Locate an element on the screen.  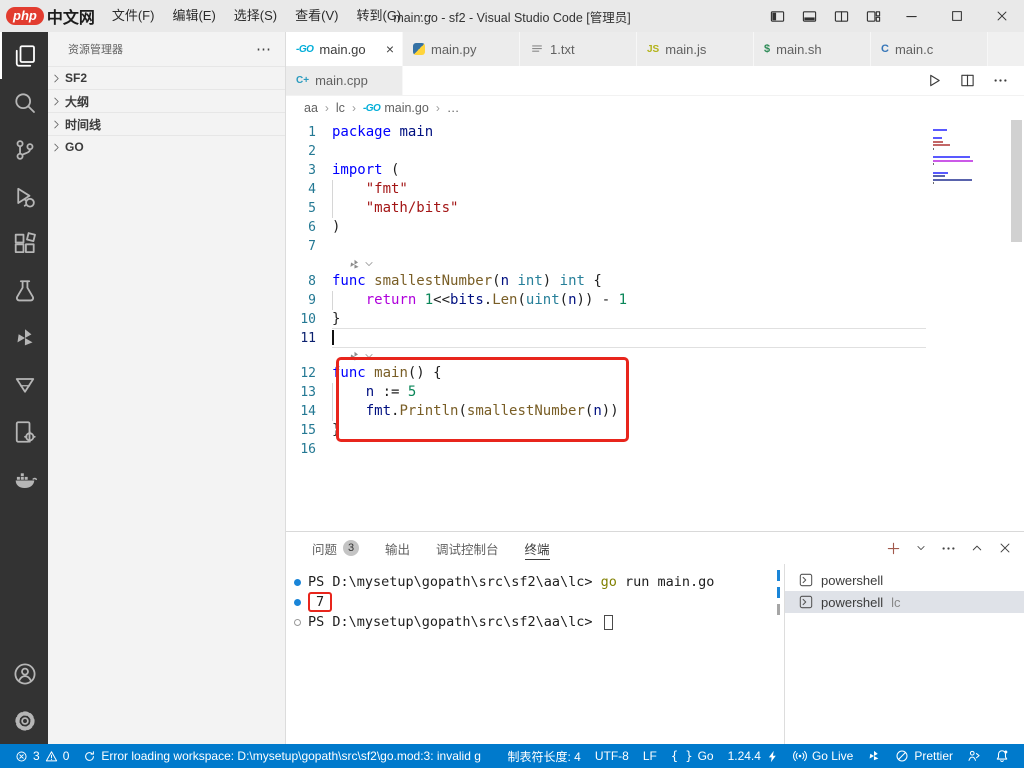
panel-tab-终端: 终端 is located at coordinates (537, 548).